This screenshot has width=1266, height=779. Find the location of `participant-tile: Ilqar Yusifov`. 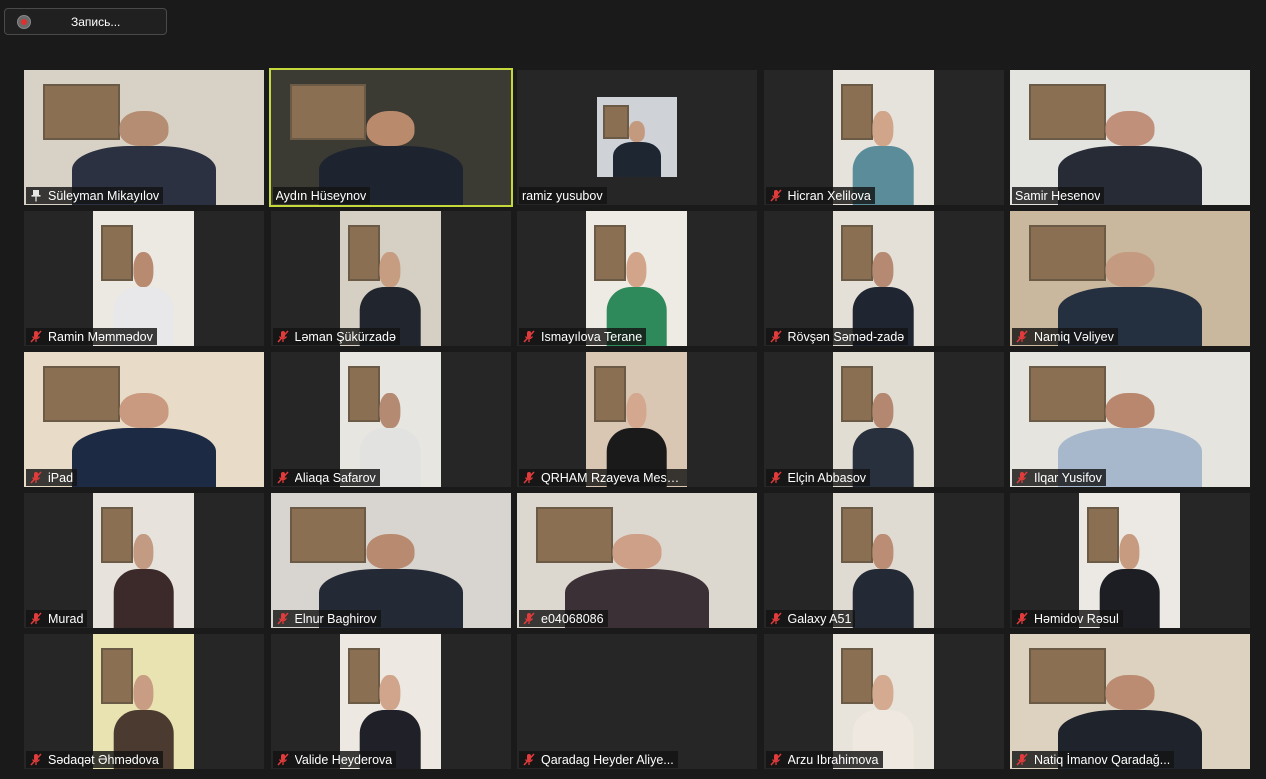

participant-tile: Ilqar Yusifov is located at coordinates (1130, 419).